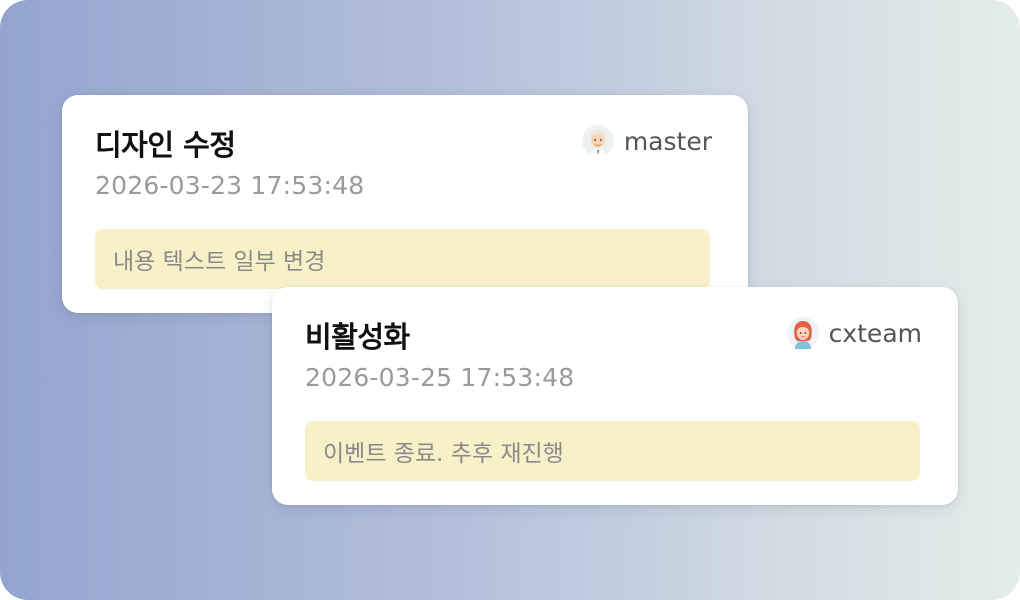  What do you see at coordinates (230, 185) in the screenshot?
I see `card-timestamp: 2026-03-23 17:53:48` at bounding box center [230, 185].